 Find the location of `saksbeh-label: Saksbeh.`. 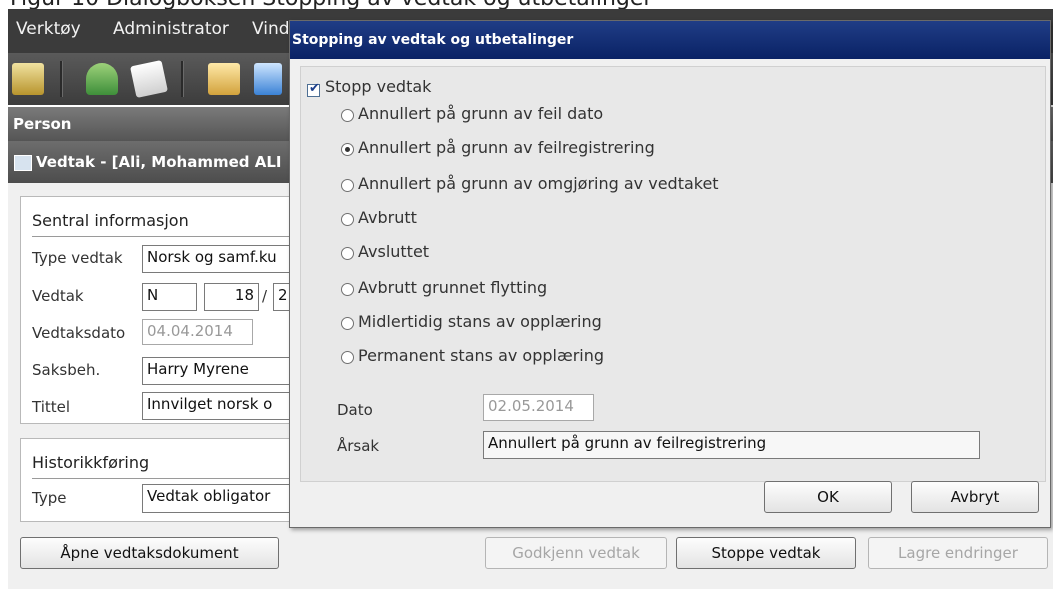

saksbeh-label: Saksbeh. is located at coordinates (66, 370).